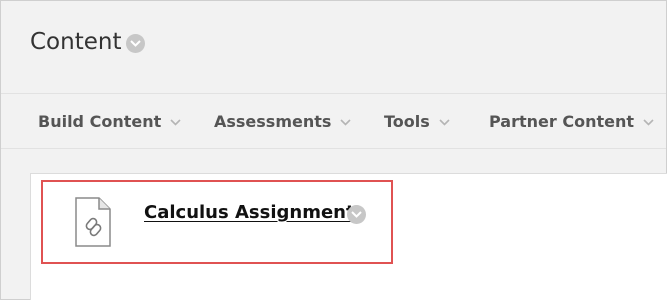 Image resolution: width=667 pixels, height=300 pixels. What do you see at coordinates (407, 121) in the screenshot?
I see `tools-label: Tools` at bounding box center [407, 121].